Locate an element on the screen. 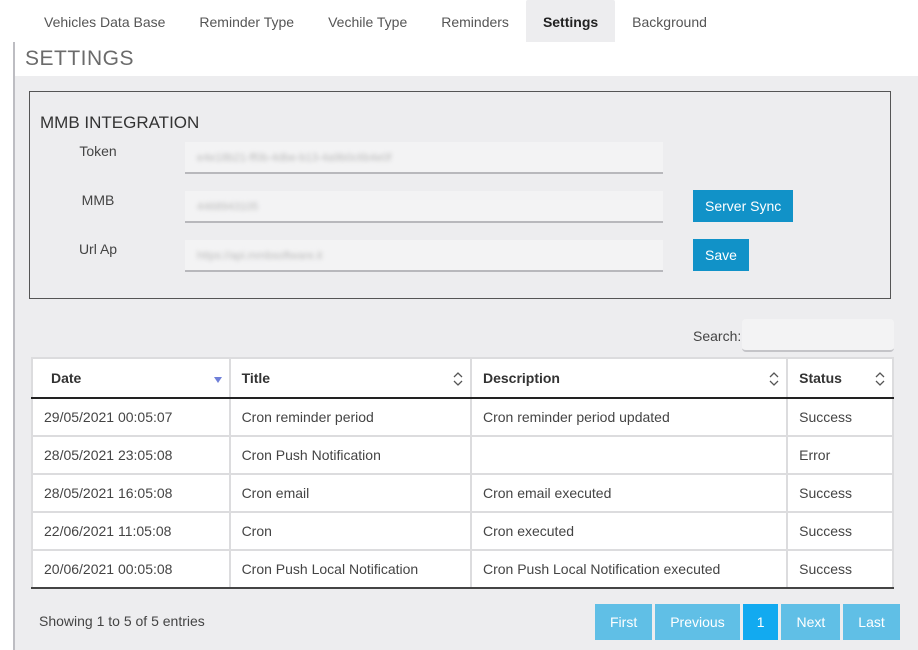 This screenshot has width=918, height=650. url-ap-label: Url Ap is located at coordinates (98, 249).